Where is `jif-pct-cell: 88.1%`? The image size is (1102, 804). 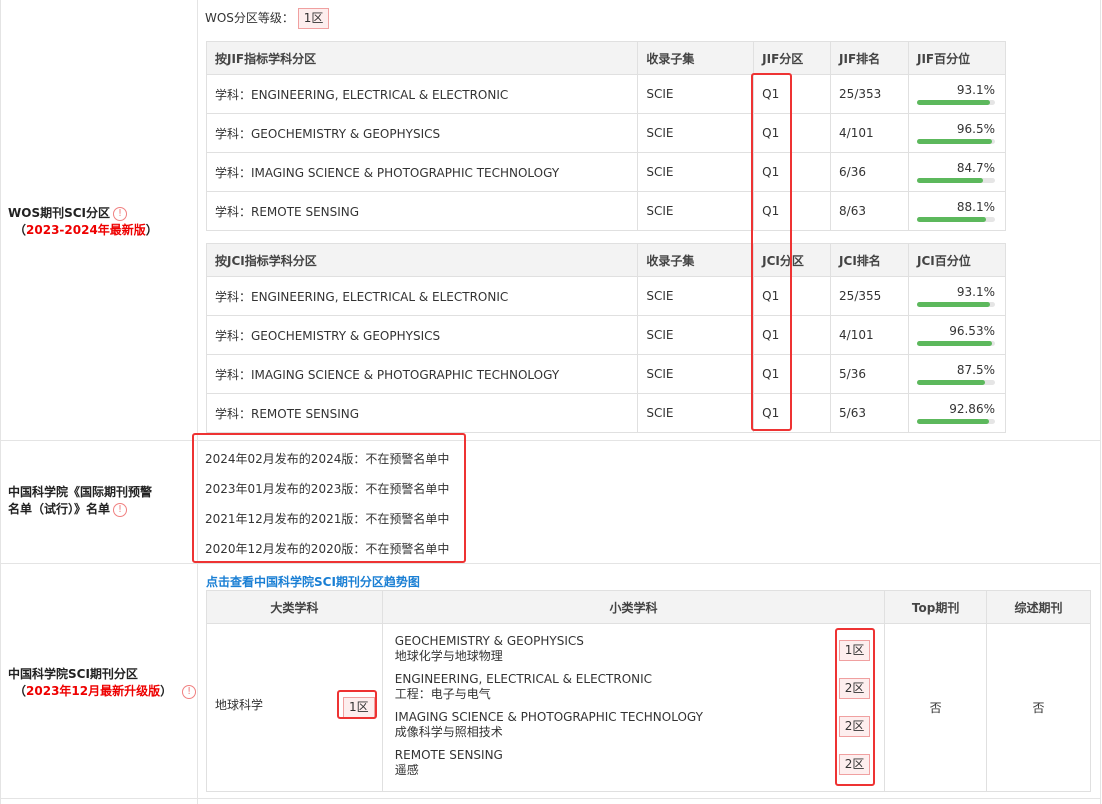
jif-pct-cell: 88.1% is located at coordinates (957, 211).